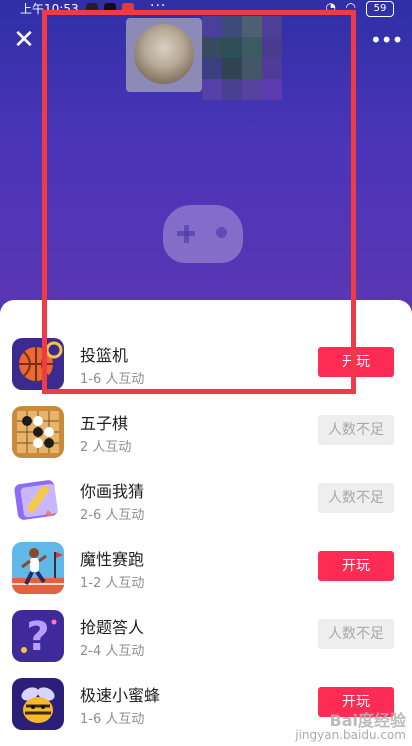  What do you see at coordinates (330, 7) in the screenshot?
I see `alarm-icon: ◔` at bounding box center [330, 7].